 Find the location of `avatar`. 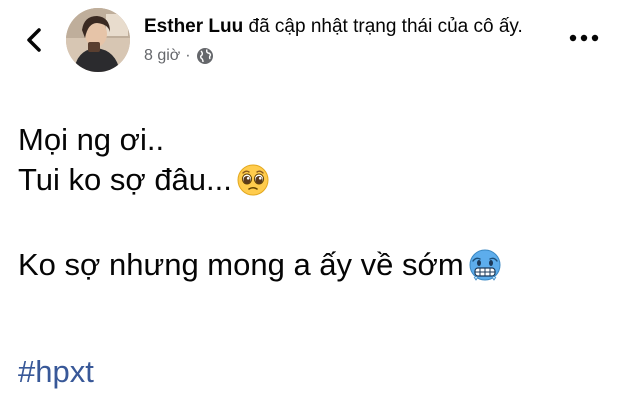

avatar is located at coordinates (98, 40).